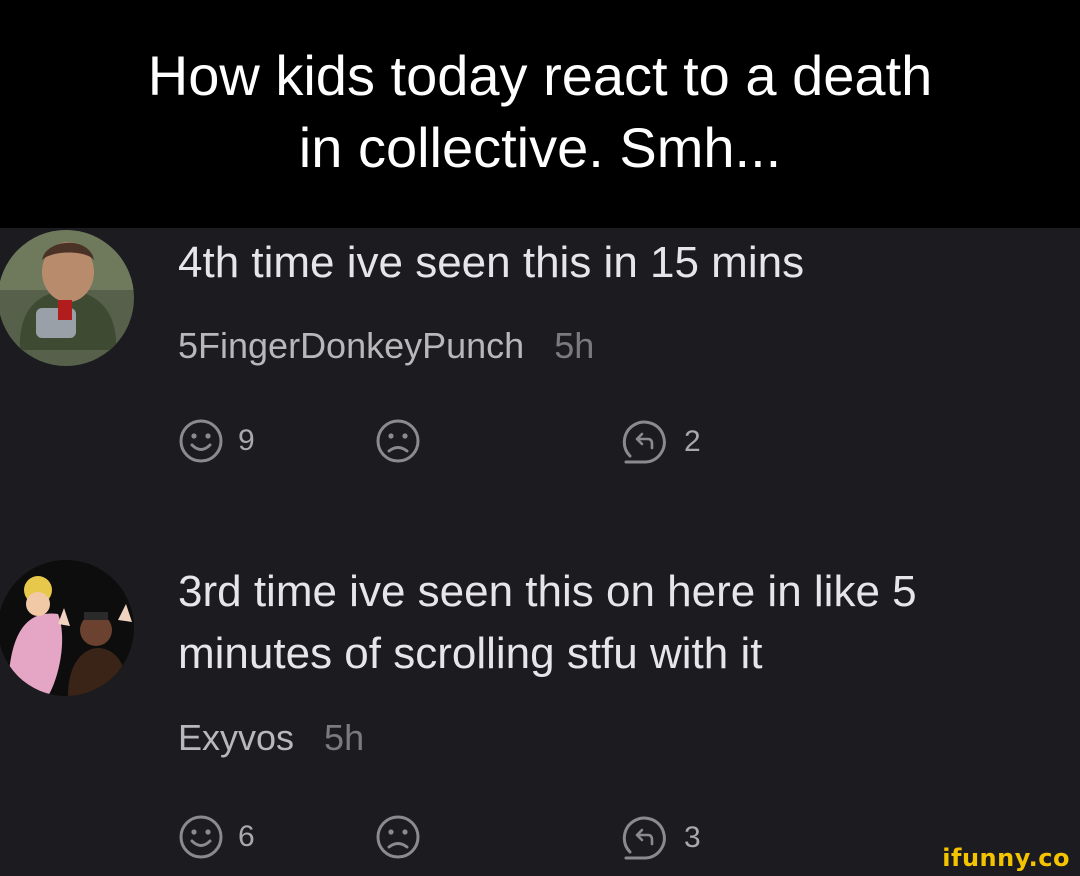 This screenshot has width=1080, height=876. What do you see at coordinates (236, 737) in the screenshot?
I see `comment-username: Exyvos` at bounding box center [236, 737].